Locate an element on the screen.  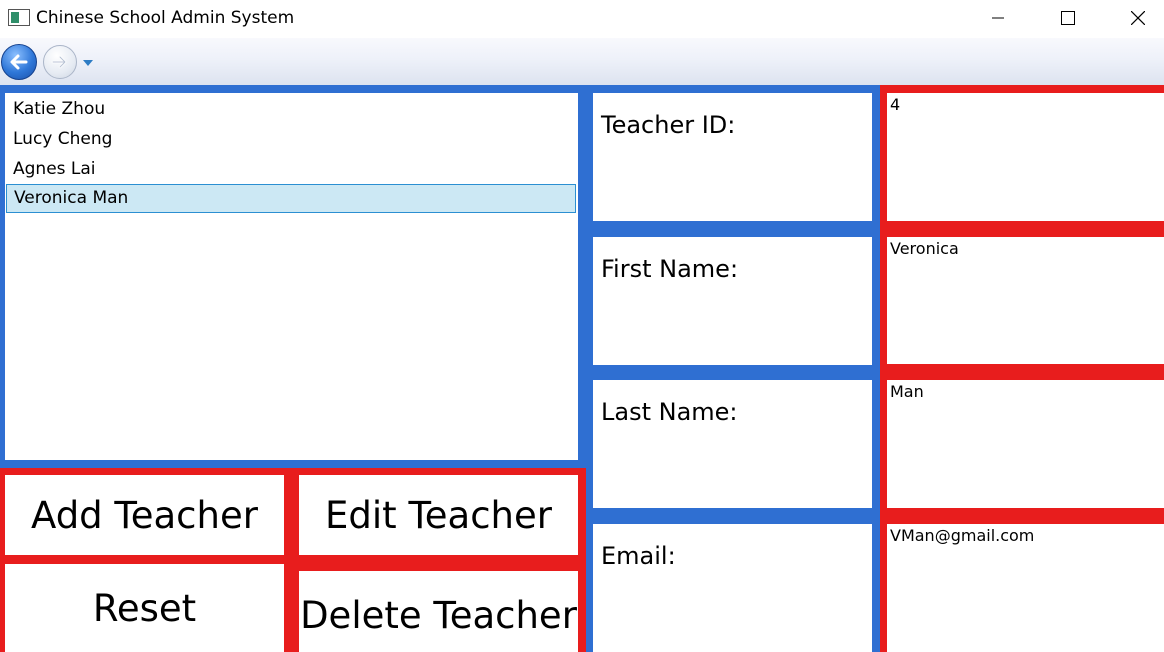
last-name-field: Man is located at coordinates (1025, 444).